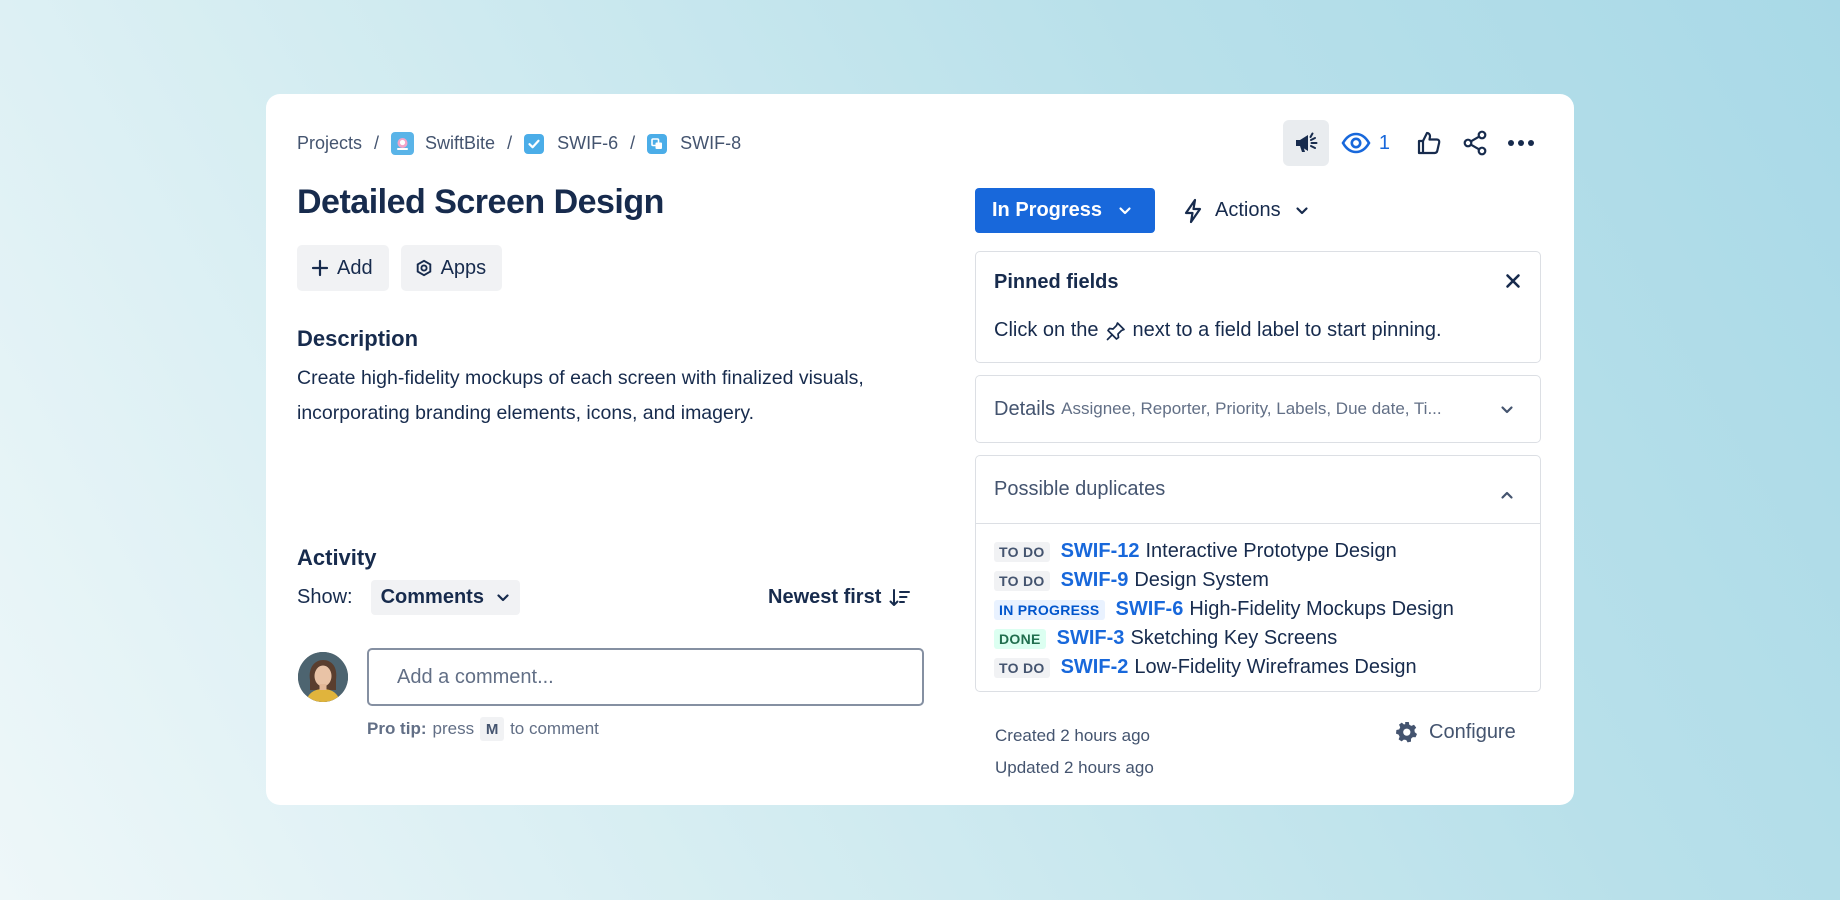  I want to click on pro-tip: Pro tip: press M to comment, so click(483, 729).